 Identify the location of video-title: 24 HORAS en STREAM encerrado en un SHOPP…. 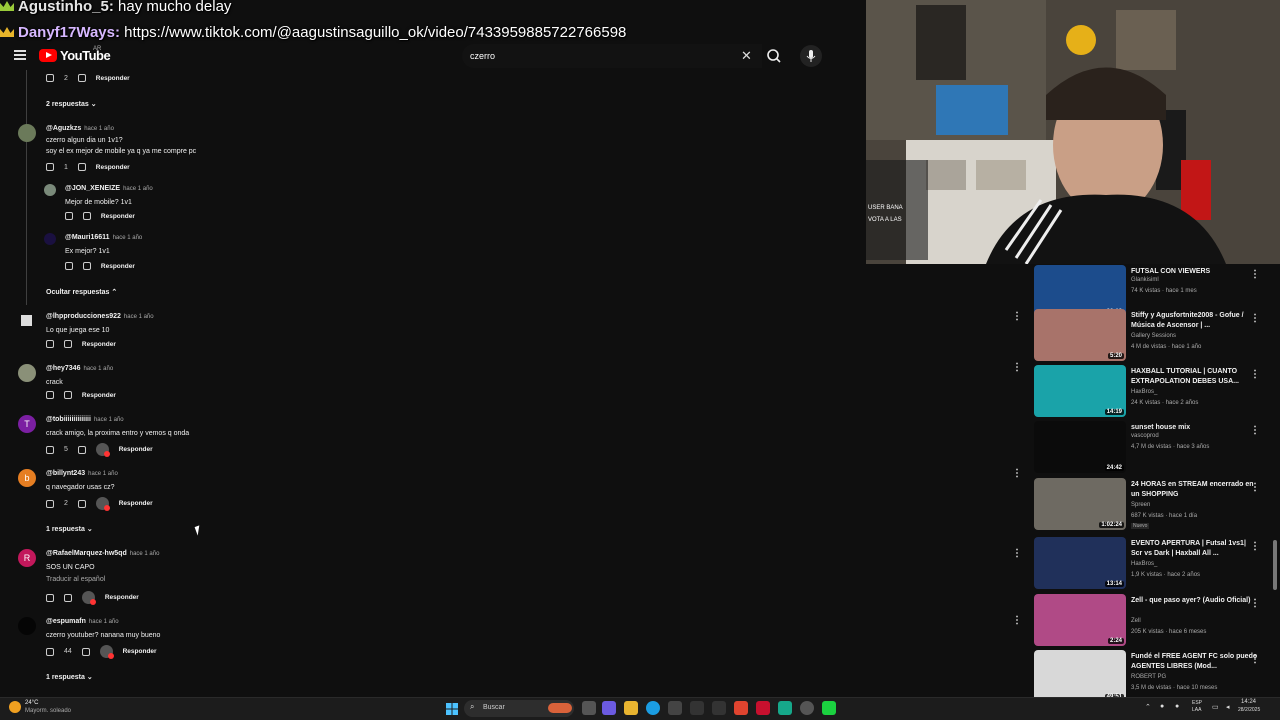
(1195, 490).